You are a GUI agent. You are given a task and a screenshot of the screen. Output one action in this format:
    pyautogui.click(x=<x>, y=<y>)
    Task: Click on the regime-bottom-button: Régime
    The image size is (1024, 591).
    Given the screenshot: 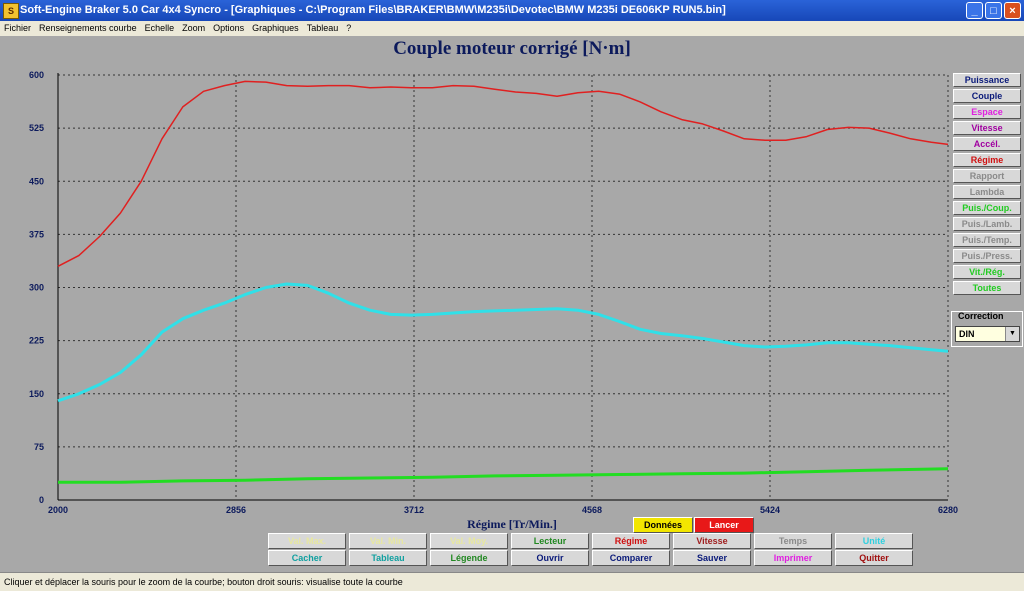 What is the action you would take?
    pyautogui.click(x=631, y=541)
    